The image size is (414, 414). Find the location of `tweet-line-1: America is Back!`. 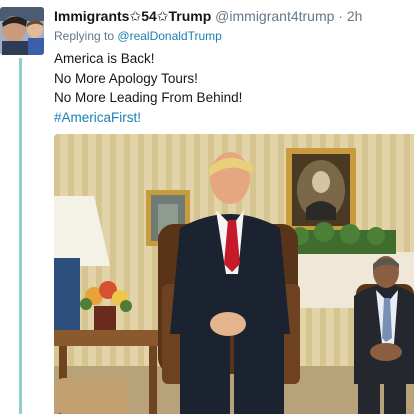

tweet-line-1: America is Back! is located at coordinates (104, 58).